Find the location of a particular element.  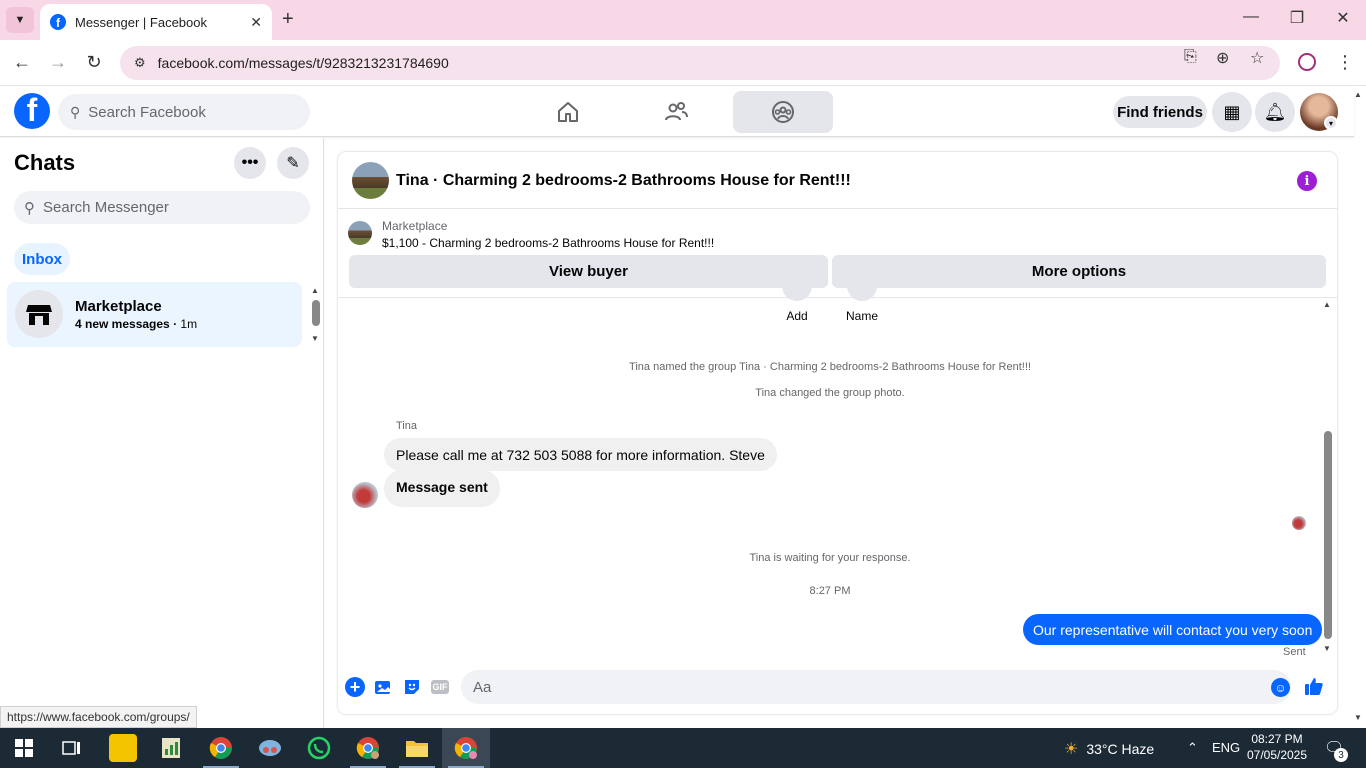

thumbs-up-icon is located at coordinates (1314, 689).